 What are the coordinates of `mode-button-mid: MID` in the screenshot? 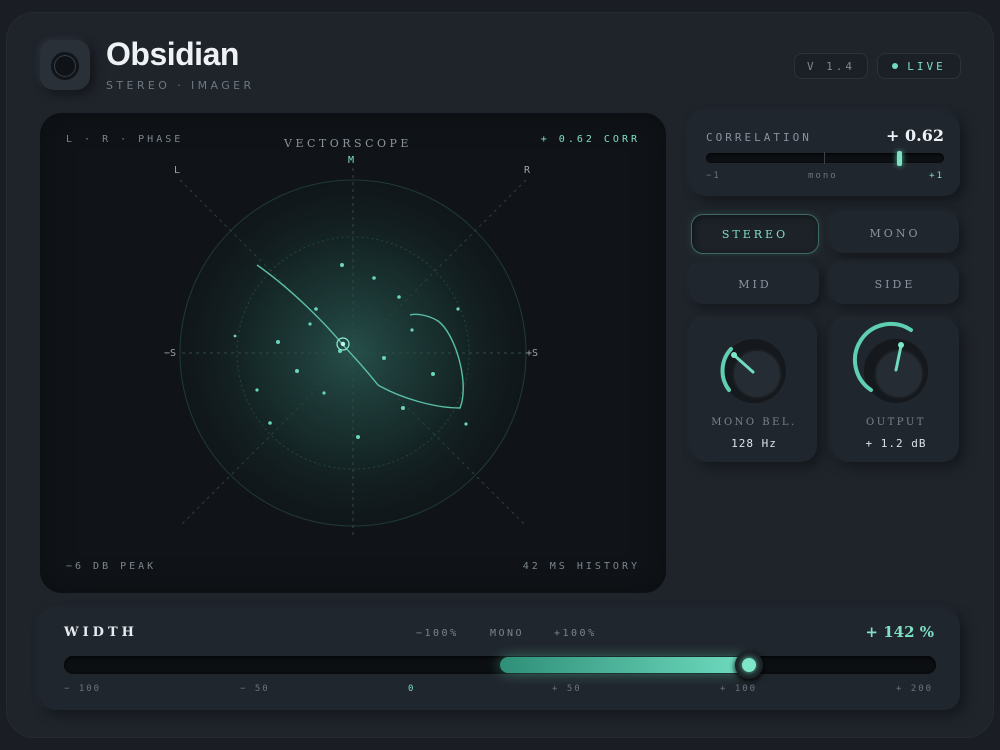 It's located at (755, 284).